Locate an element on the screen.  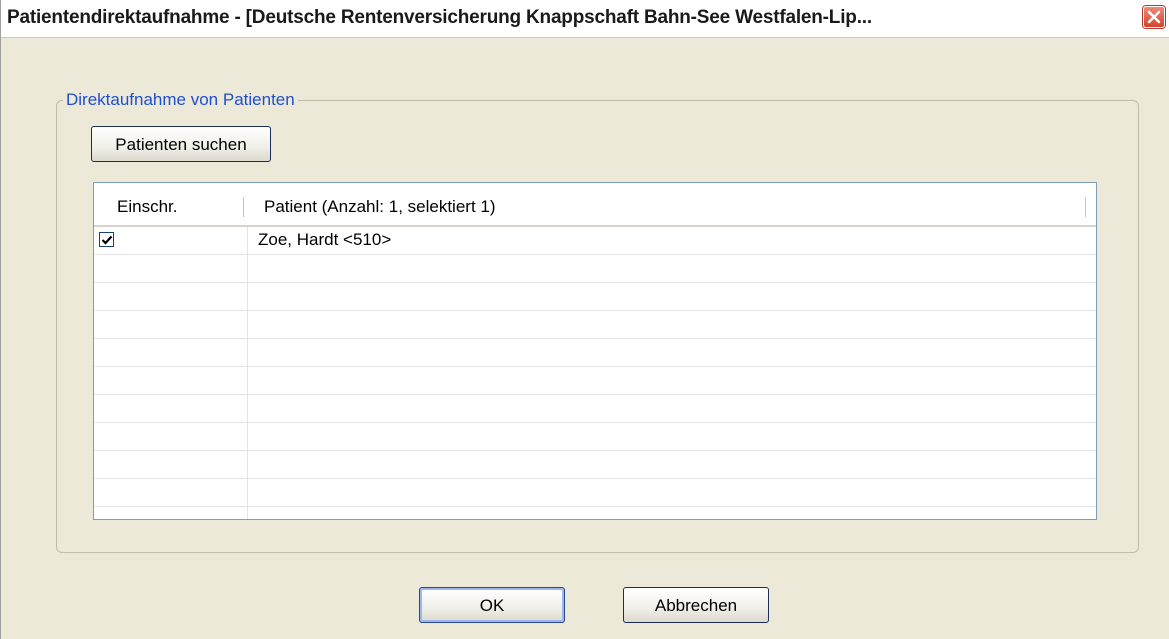
ok-button: OK is located at coordinates (492, 605).